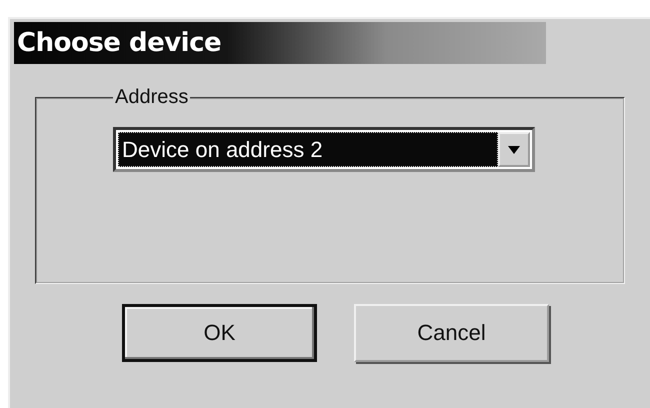 This screenshot has height=408, width=650. I want to click on window-title: Choose device, so click(119, 43).